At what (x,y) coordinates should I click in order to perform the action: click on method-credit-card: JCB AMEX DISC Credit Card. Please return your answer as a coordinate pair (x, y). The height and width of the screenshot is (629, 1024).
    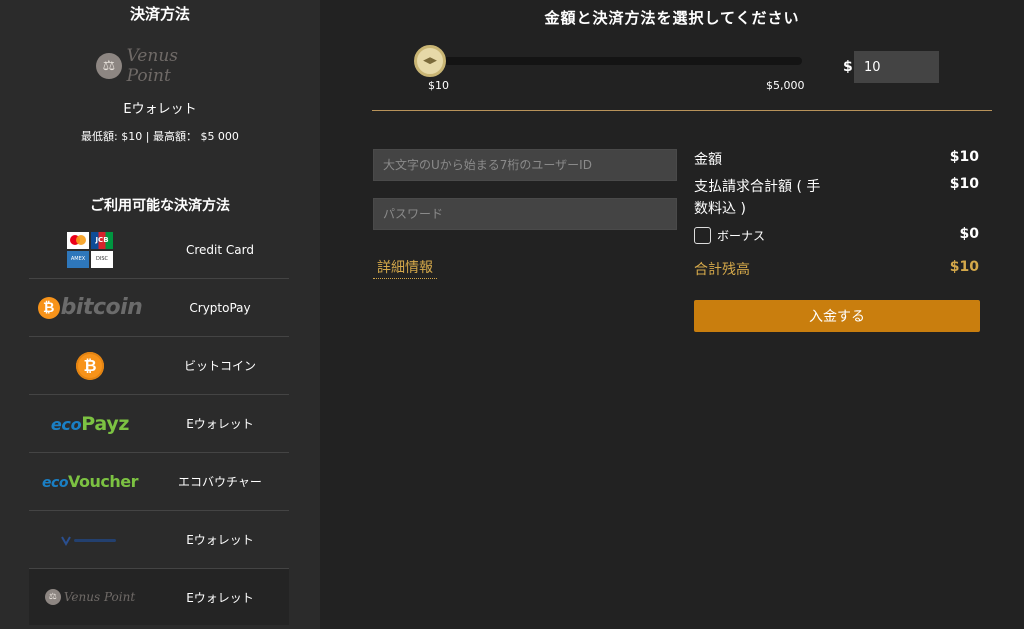
    Looking at the image, I should click on (159, 250).